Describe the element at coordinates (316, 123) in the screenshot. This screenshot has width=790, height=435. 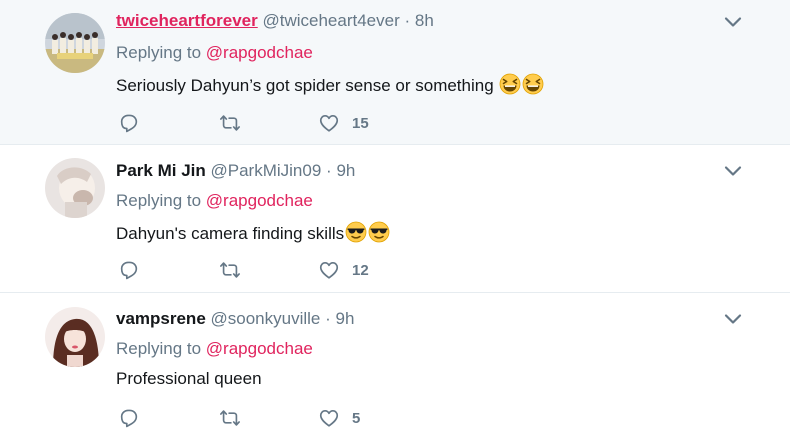
I see `tweet-actions: 15` at that location.